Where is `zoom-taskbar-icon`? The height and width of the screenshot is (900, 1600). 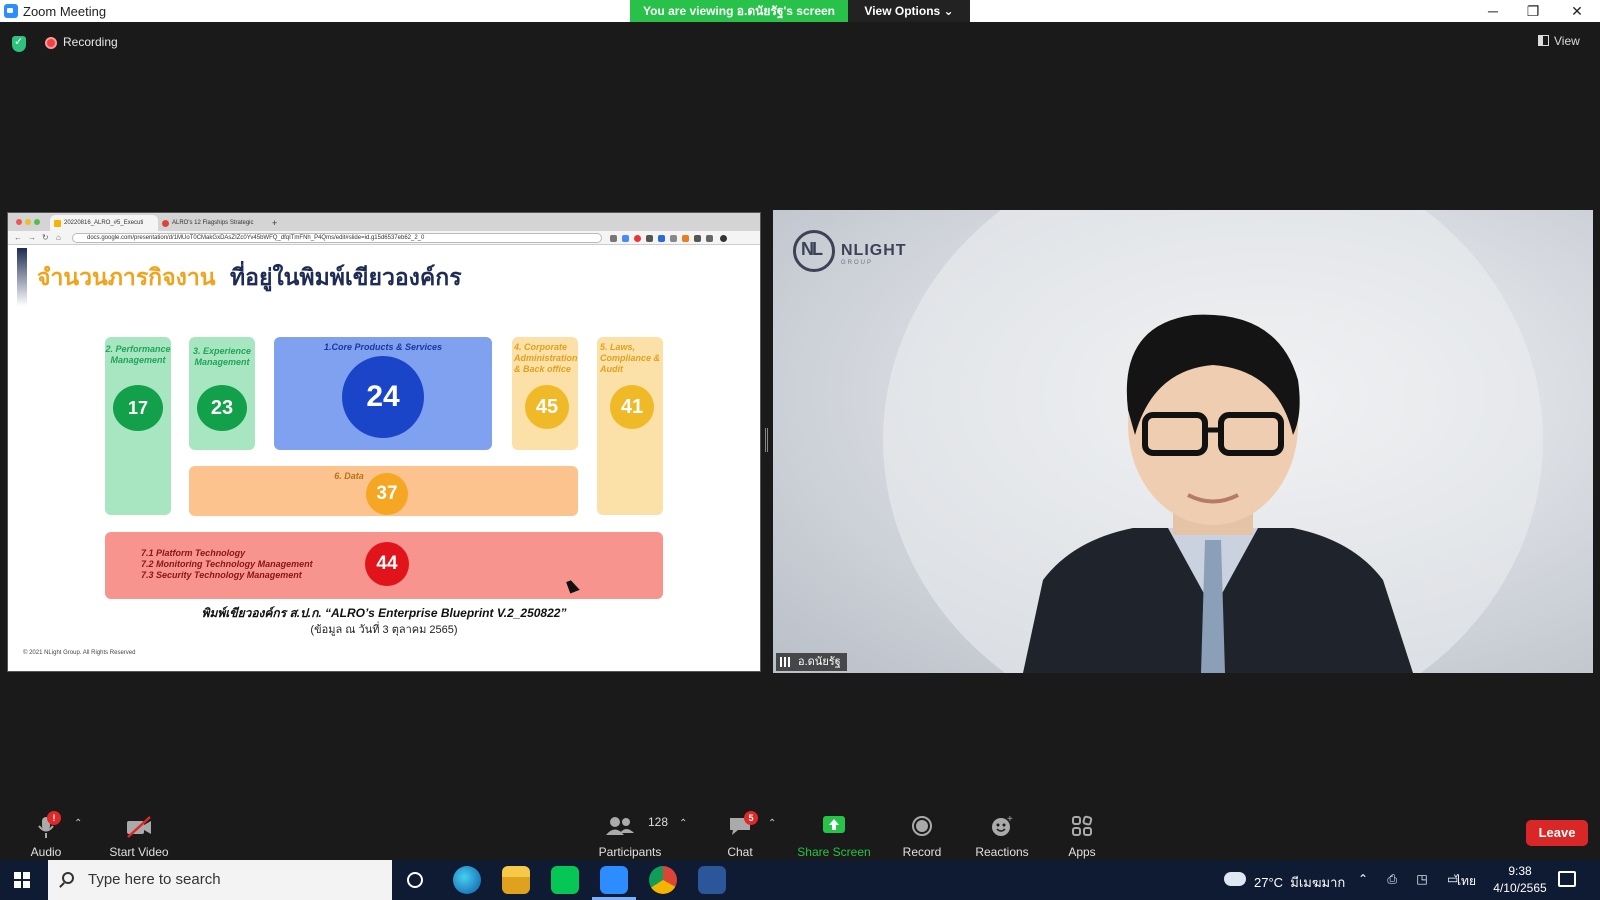
zoom-taskbar-icon is located at coordinates (614, 883).